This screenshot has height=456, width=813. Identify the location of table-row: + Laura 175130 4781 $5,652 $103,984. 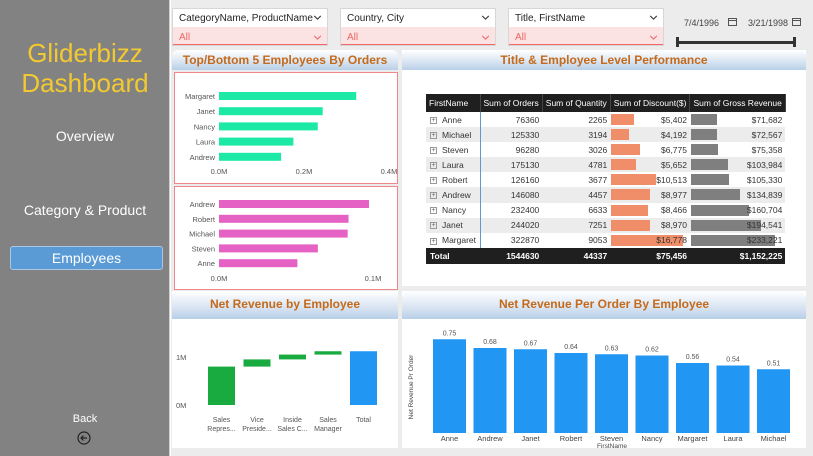
(606, 165).